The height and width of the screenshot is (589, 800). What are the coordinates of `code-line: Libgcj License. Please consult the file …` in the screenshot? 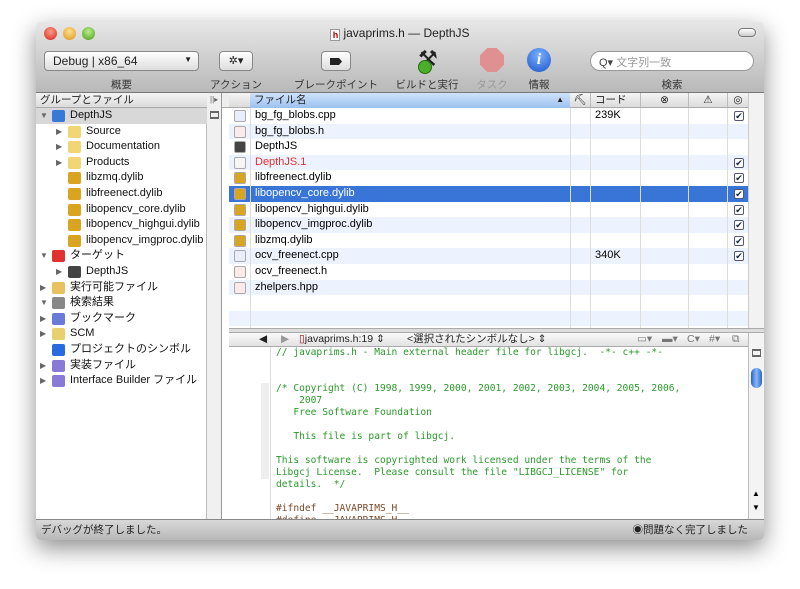 It's located at (452, 472).